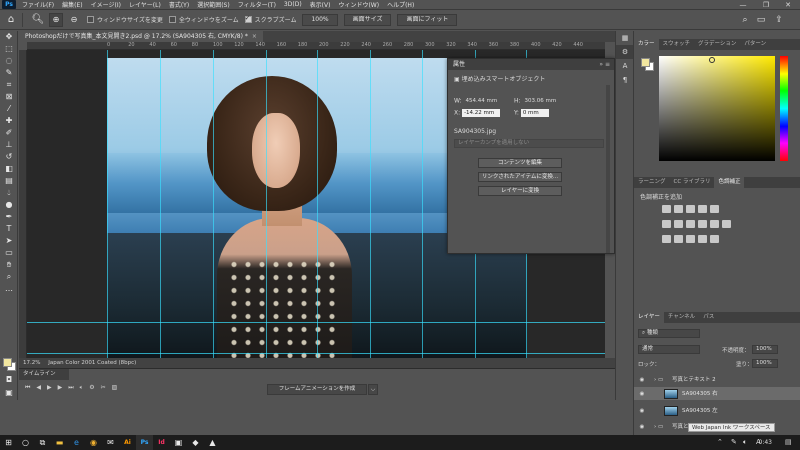  Describe the element at coordinates (765, 442) in the screenshot. I see `taskbar-clock: 0:43` at that location.